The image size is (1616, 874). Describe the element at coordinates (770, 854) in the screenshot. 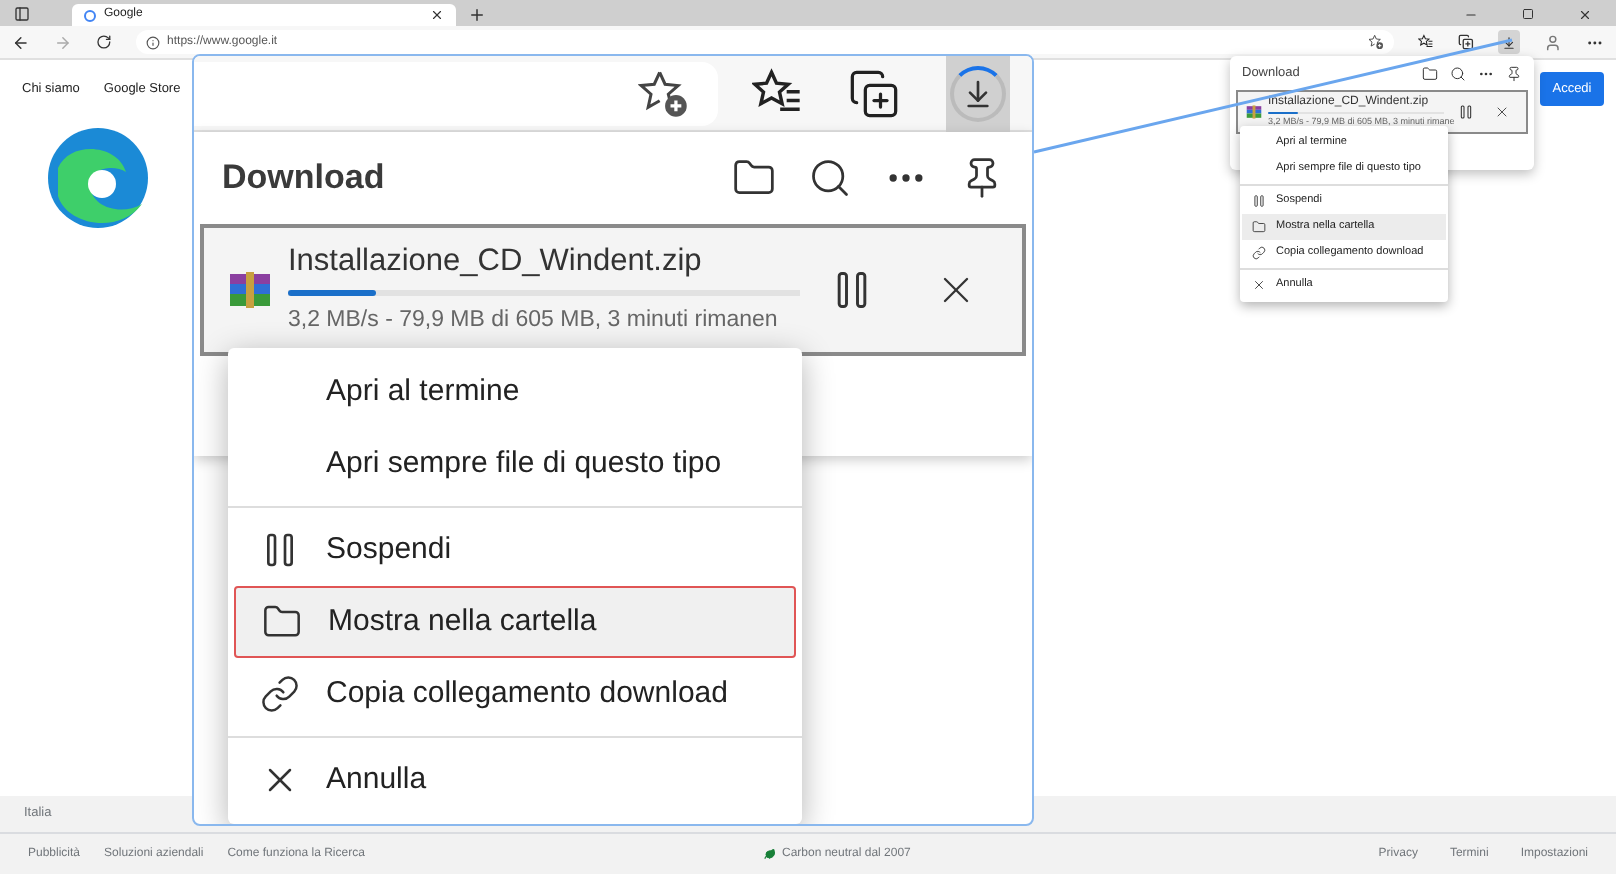

I see `leaf-icon` at that location.